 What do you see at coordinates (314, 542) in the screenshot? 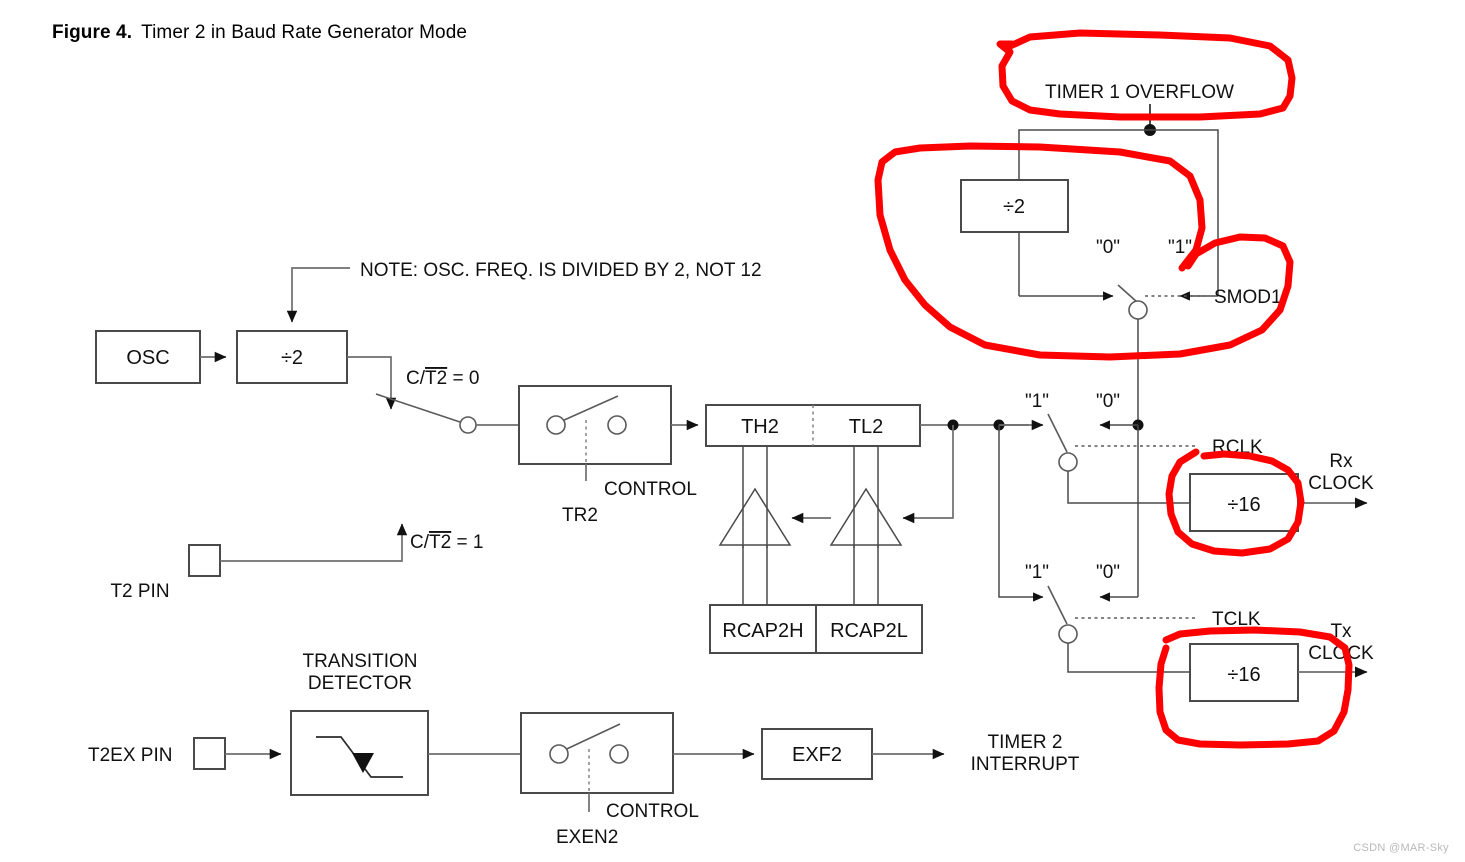
I see `wire-t2pin-to-ct2-switch` at bounding box center [314, 542].